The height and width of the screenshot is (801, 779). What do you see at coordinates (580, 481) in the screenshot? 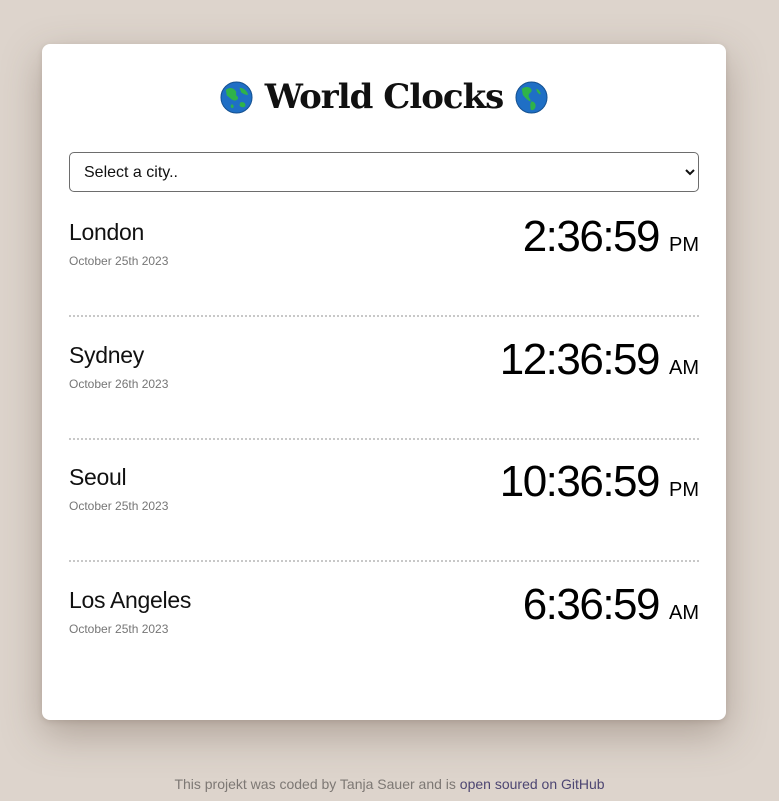
I see `city-time: 10:36:59` at bounding box center [580, 481].